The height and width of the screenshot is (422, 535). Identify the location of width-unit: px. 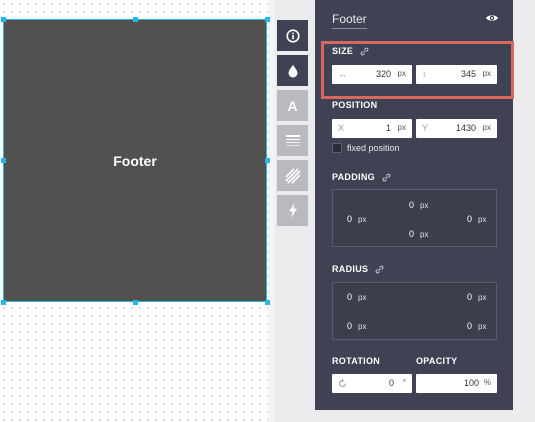
(401, 73).